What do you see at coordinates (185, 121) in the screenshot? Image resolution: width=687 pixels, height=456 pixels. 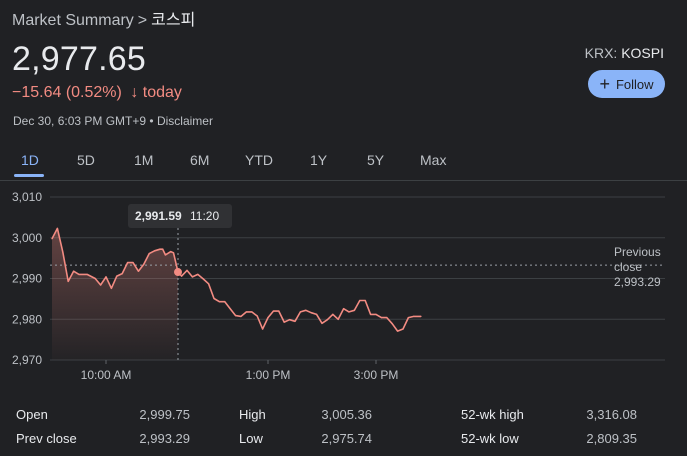 I see `disclaimer-link: Disclaimer` at bounding box center [185, 121].